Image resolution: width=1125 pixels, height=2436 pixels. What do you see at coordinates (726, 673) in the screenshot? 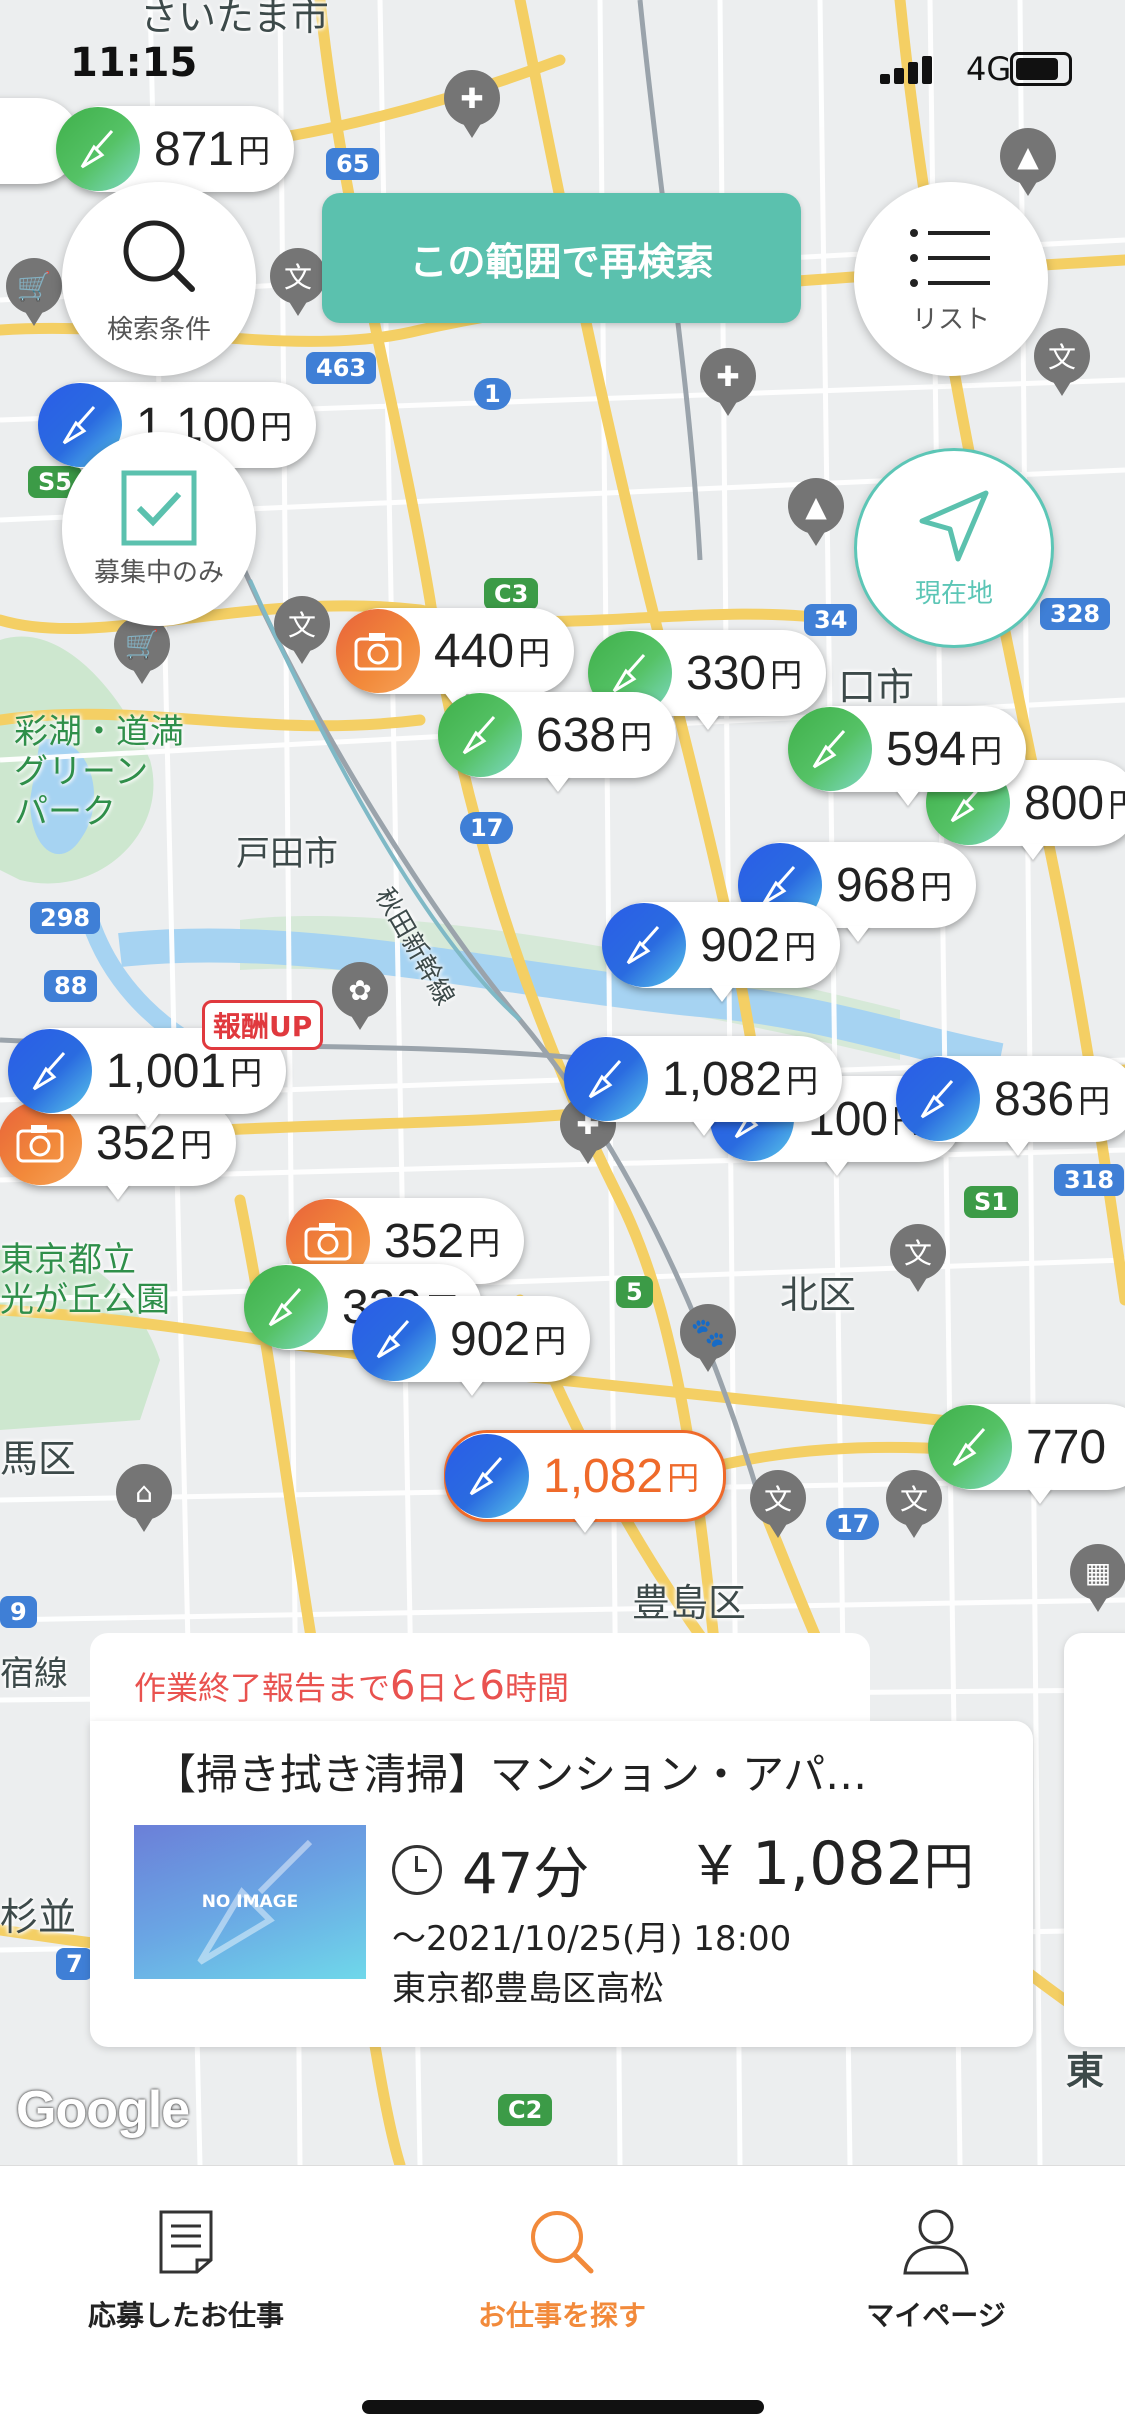
I see `marker-price: 330` at bounding box center [726, 673].